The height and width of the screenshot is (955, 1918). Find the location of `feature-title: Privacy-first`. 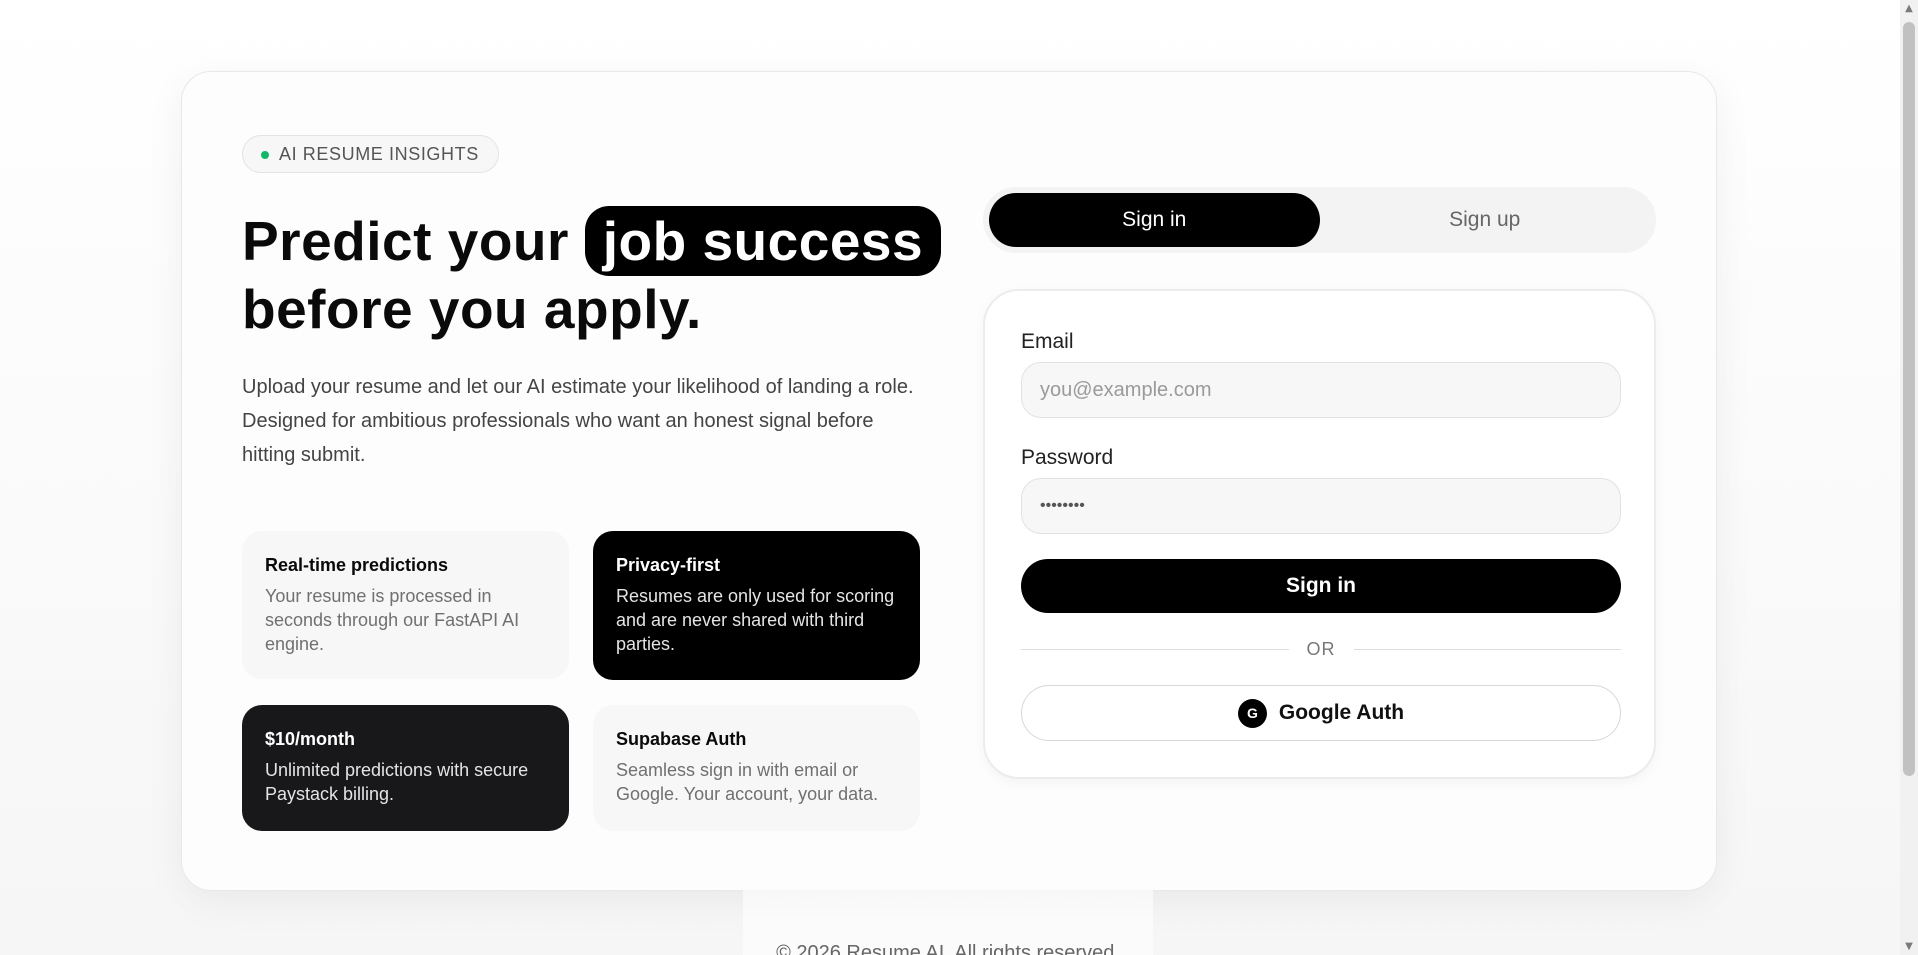

feature-title: Privacy-first is located at coordinates (668, 565).